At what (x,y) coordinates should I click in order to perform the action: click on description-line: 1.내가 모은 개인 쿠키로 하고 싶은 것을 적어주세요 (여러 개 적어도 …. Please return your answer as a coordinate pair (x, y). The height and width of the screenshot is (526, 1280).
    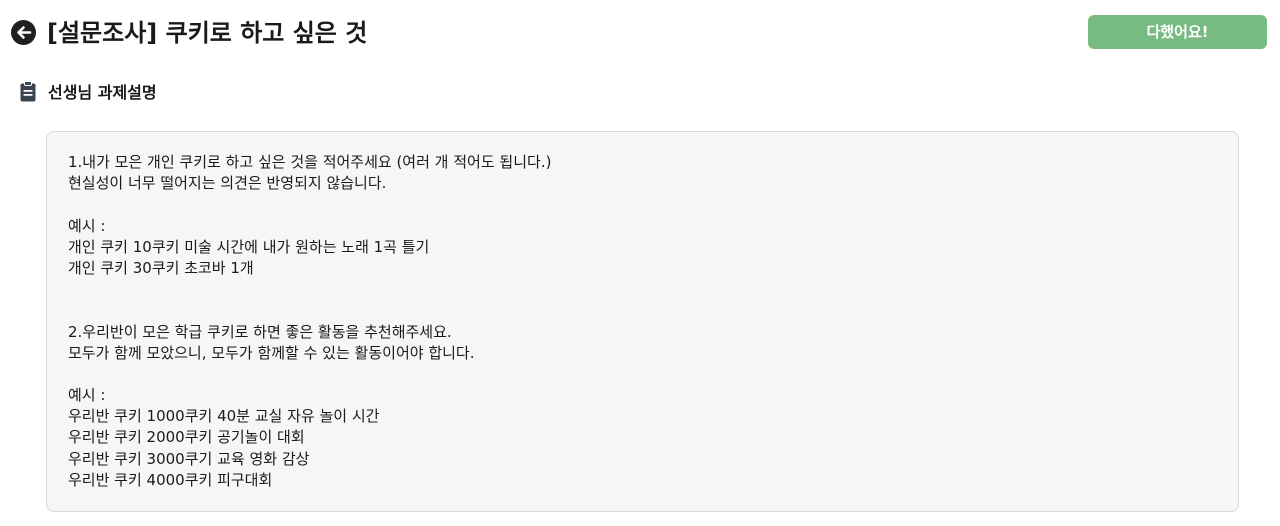
    Looking at the image, I should click on (310, 162).